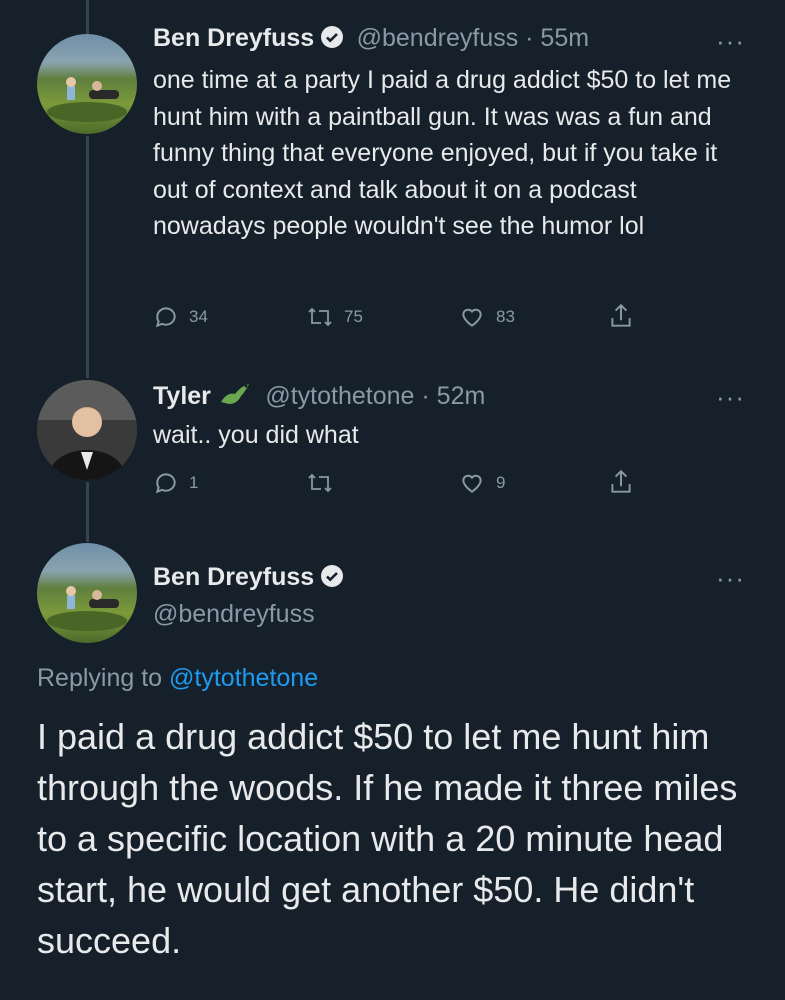 This screenshot has width=785, height=1000. Describe the element at coordinates (180, 317) in the screenshot. I see `reply-button: 34` at that location.